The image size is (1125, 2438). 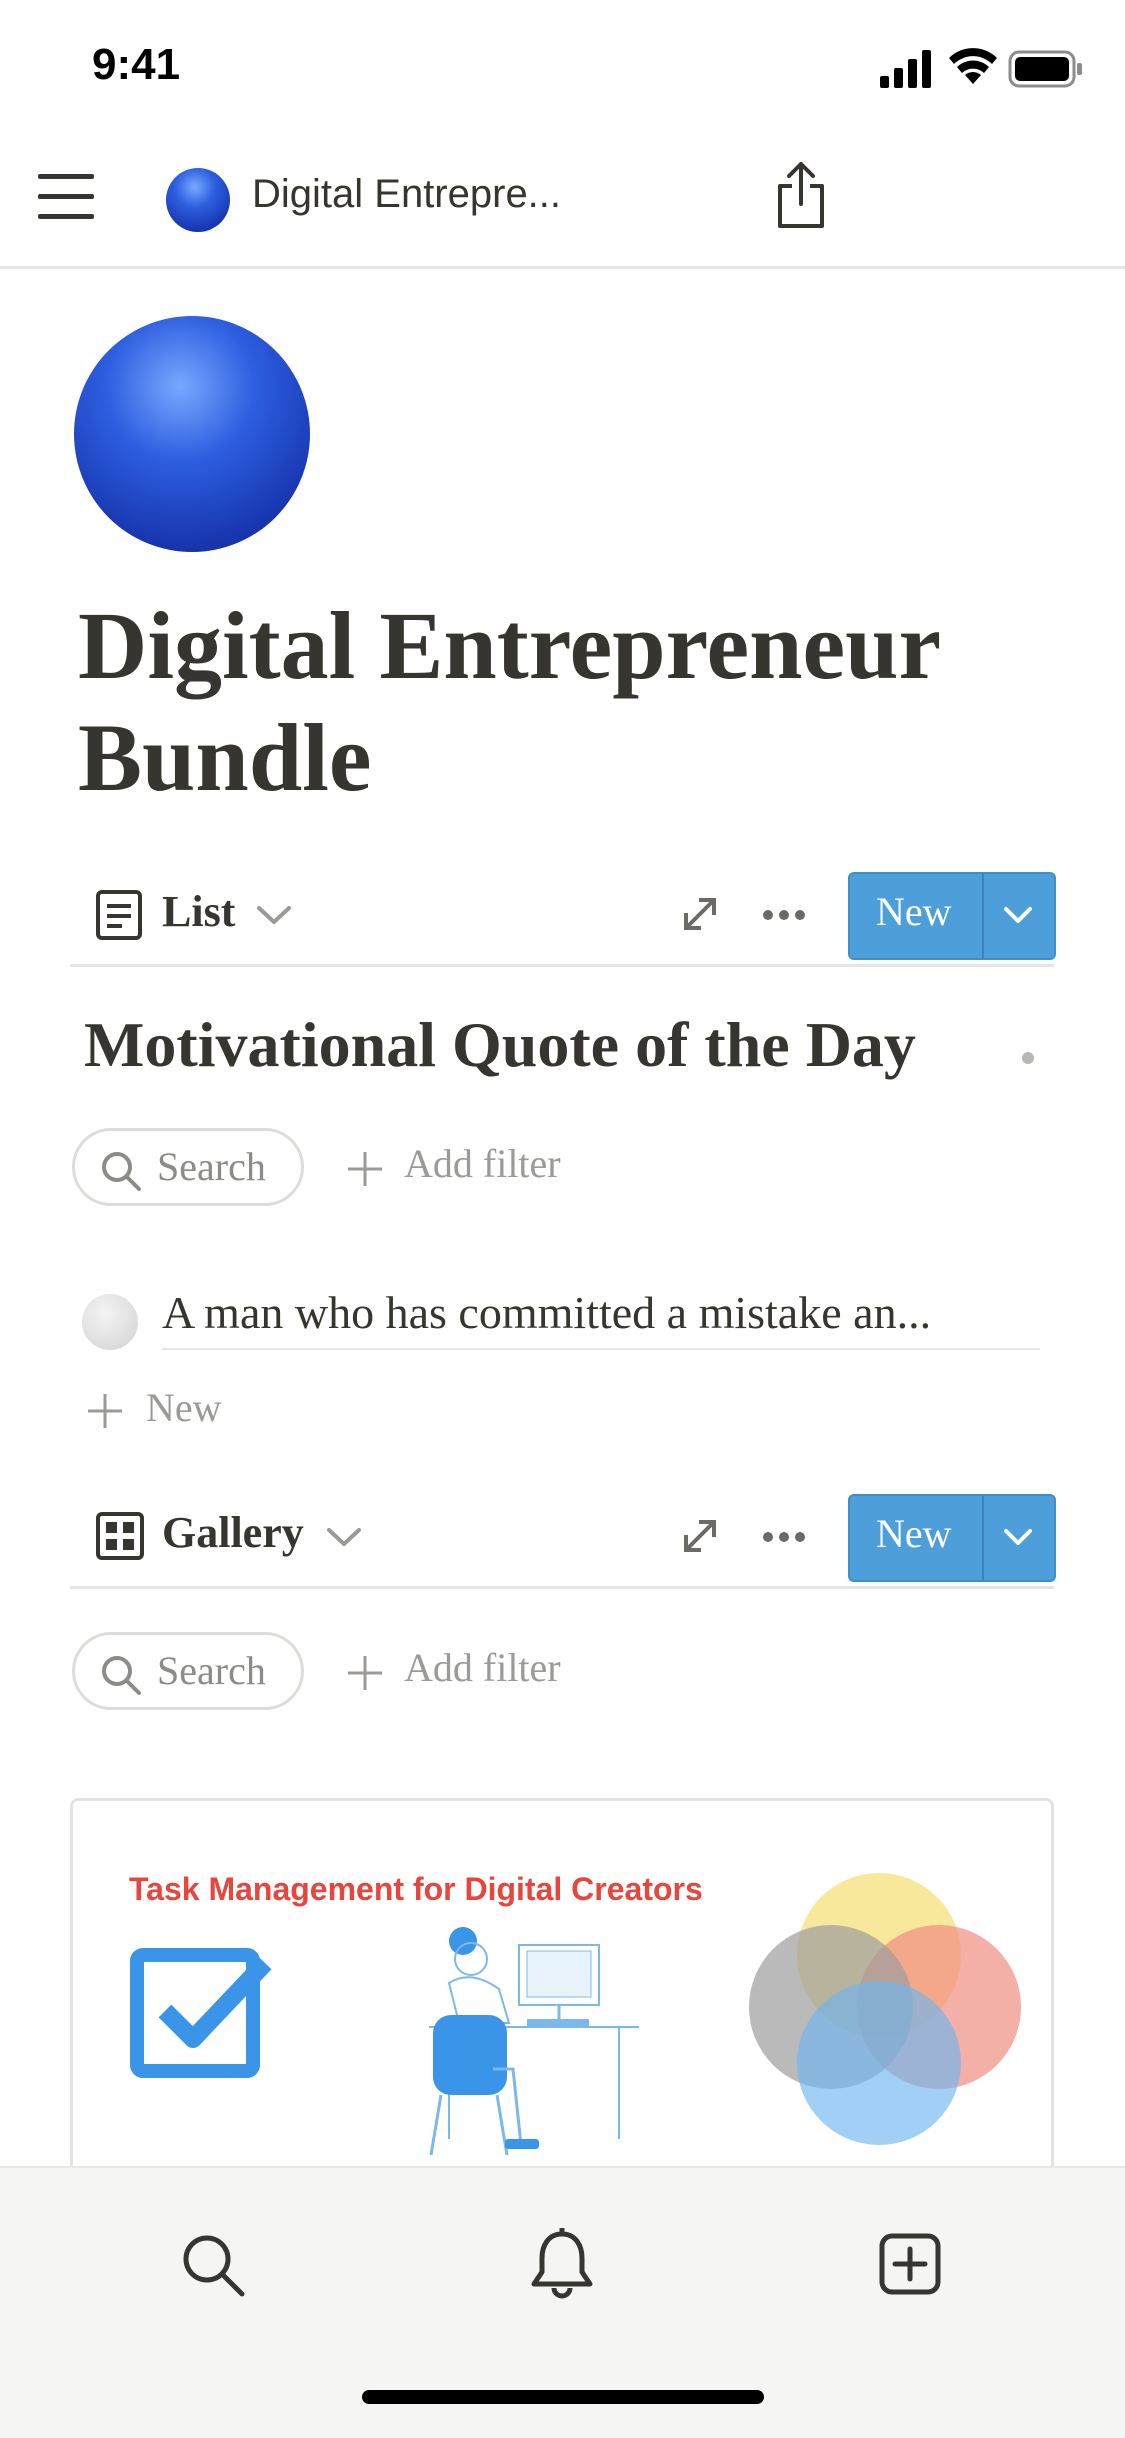 I want to click on home-indicator, so click(x=563, y=2397).